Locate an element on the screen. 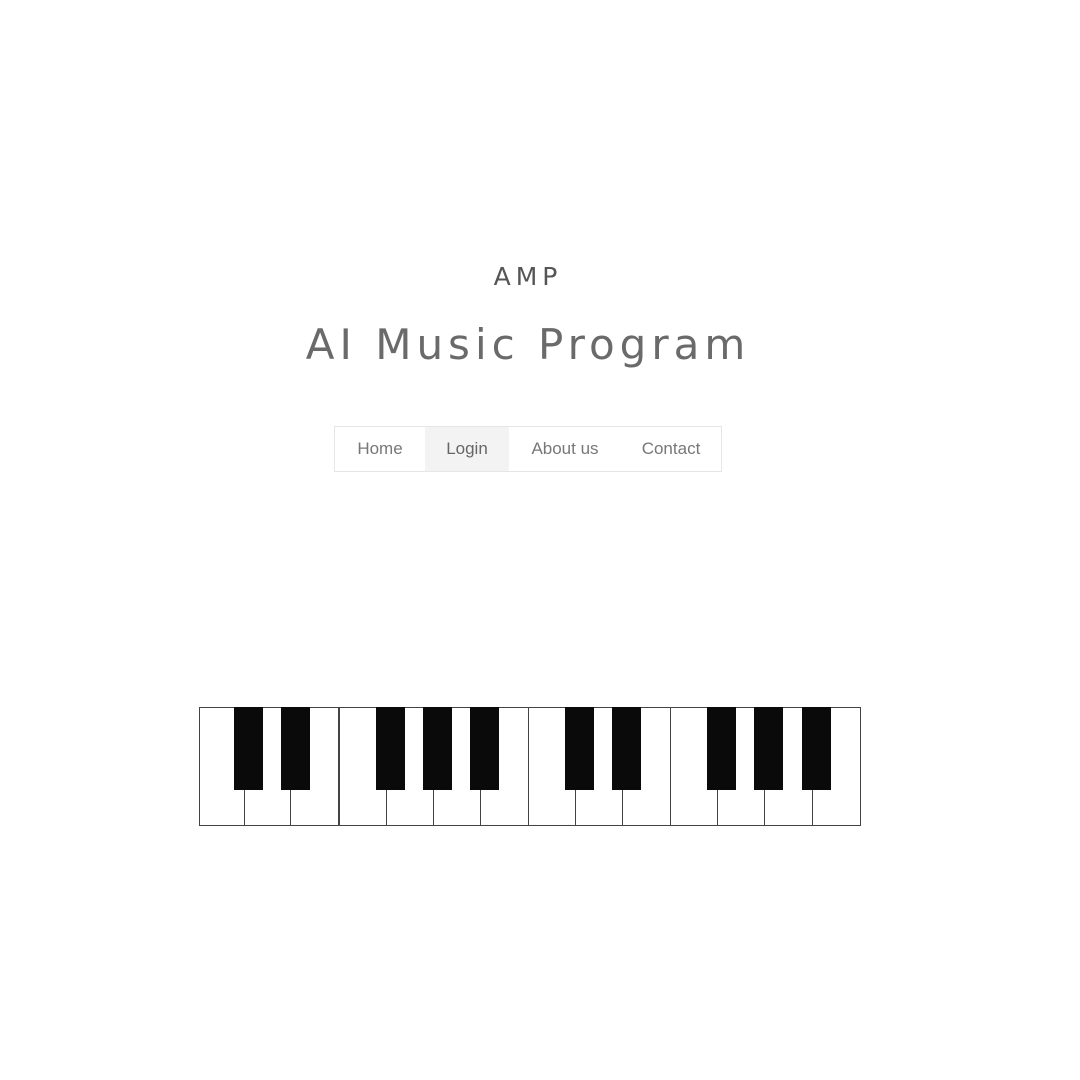  site-abbreviation: AMP is located at coordinates (528, 276).